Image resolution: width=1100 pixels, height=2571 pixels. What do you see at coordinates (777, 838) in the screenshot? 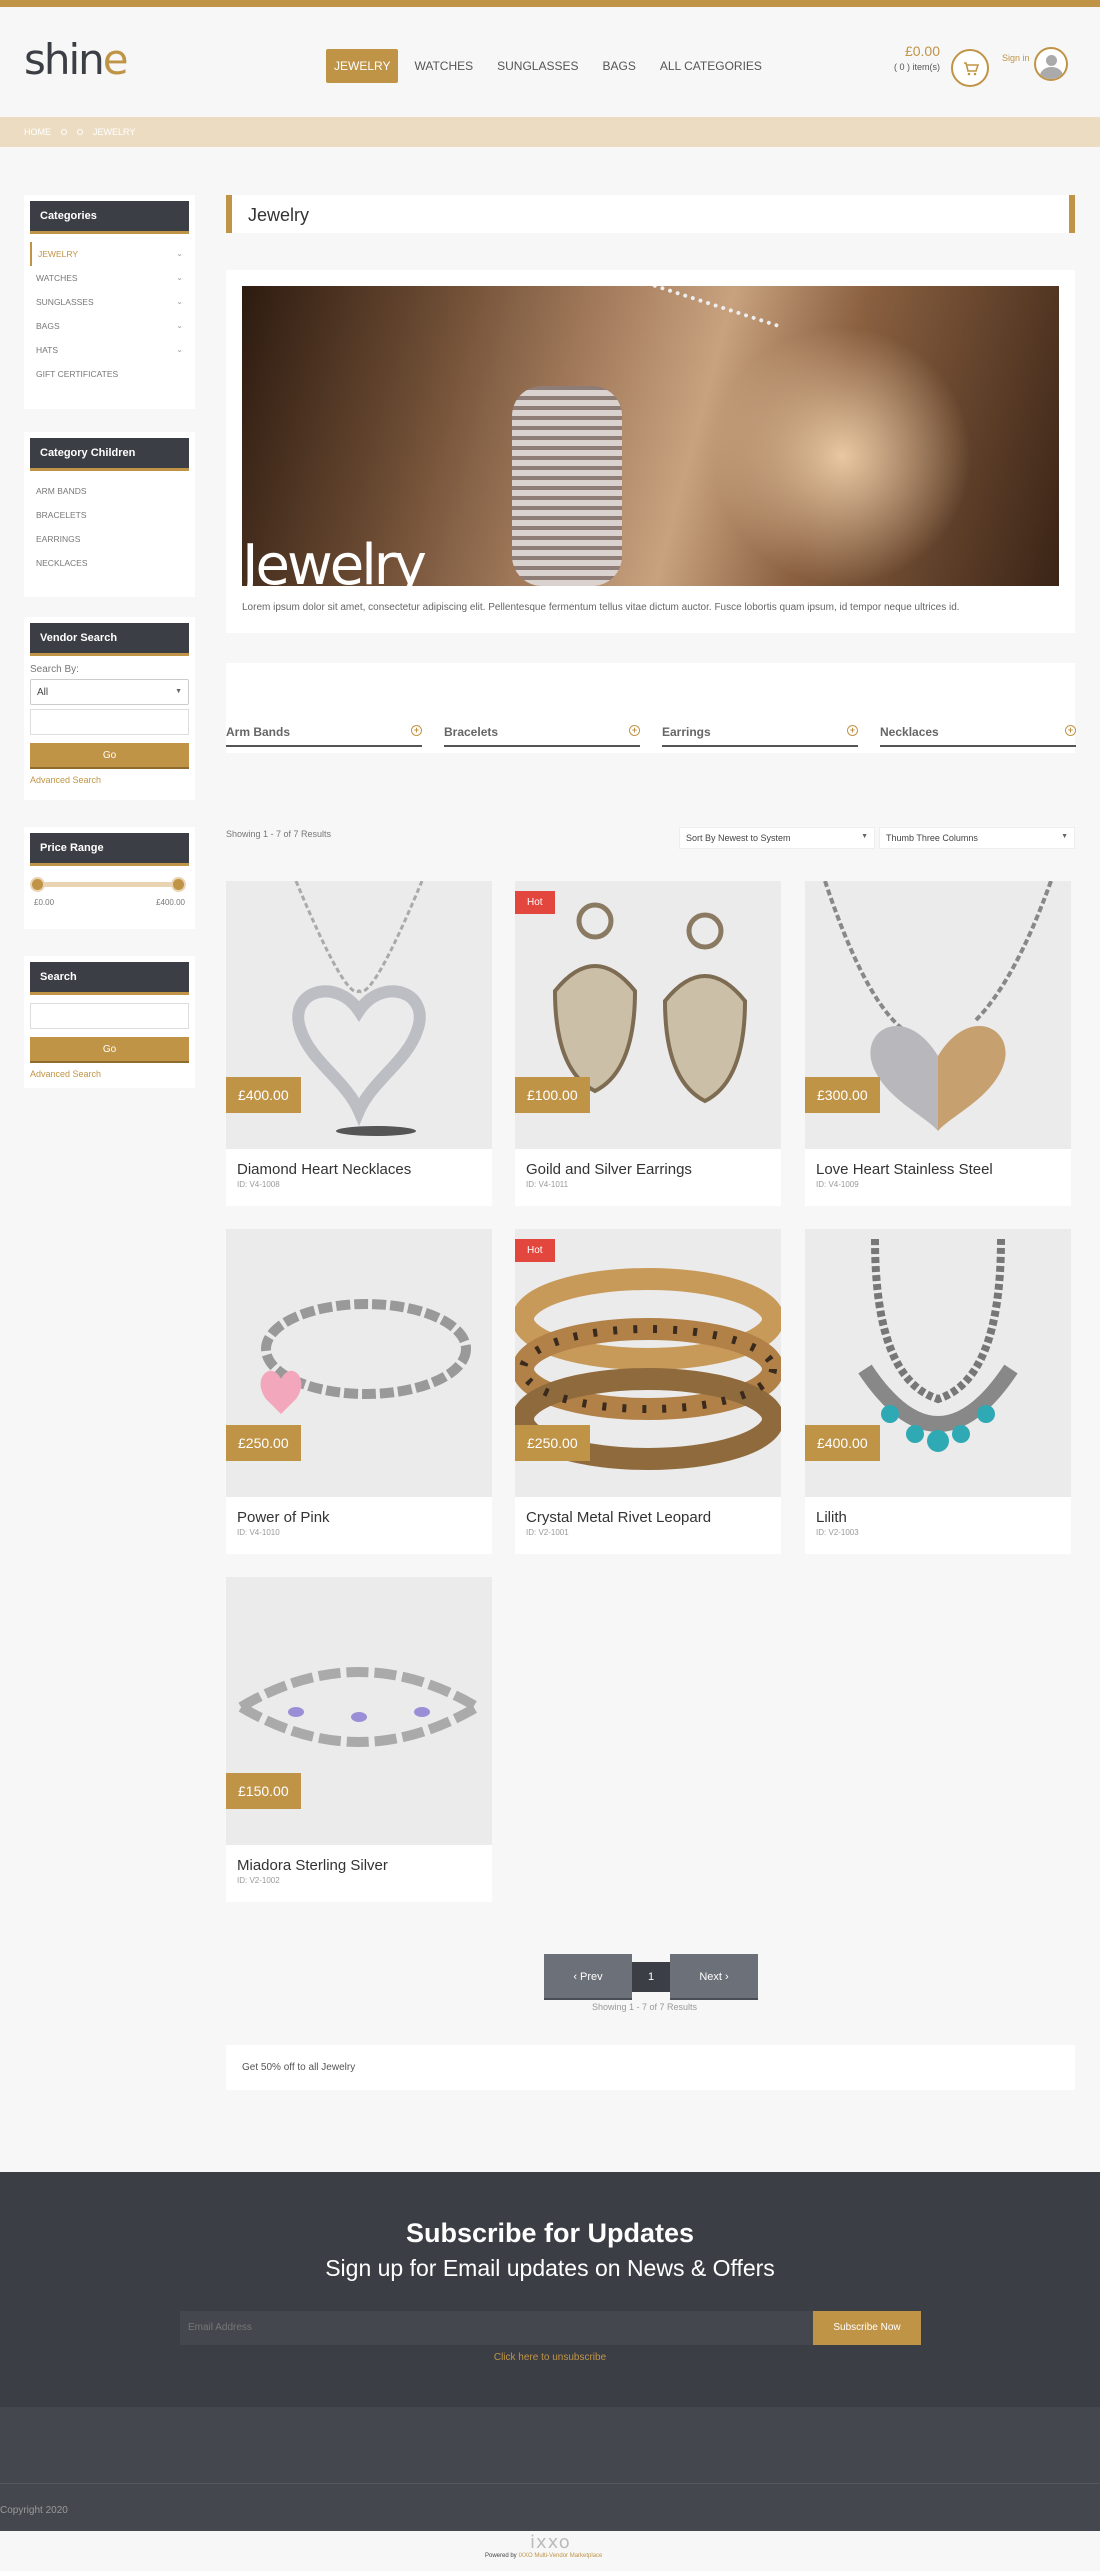
I see `sort-select: Sort By Newest to System ▼` at bounding box center [777, 838].